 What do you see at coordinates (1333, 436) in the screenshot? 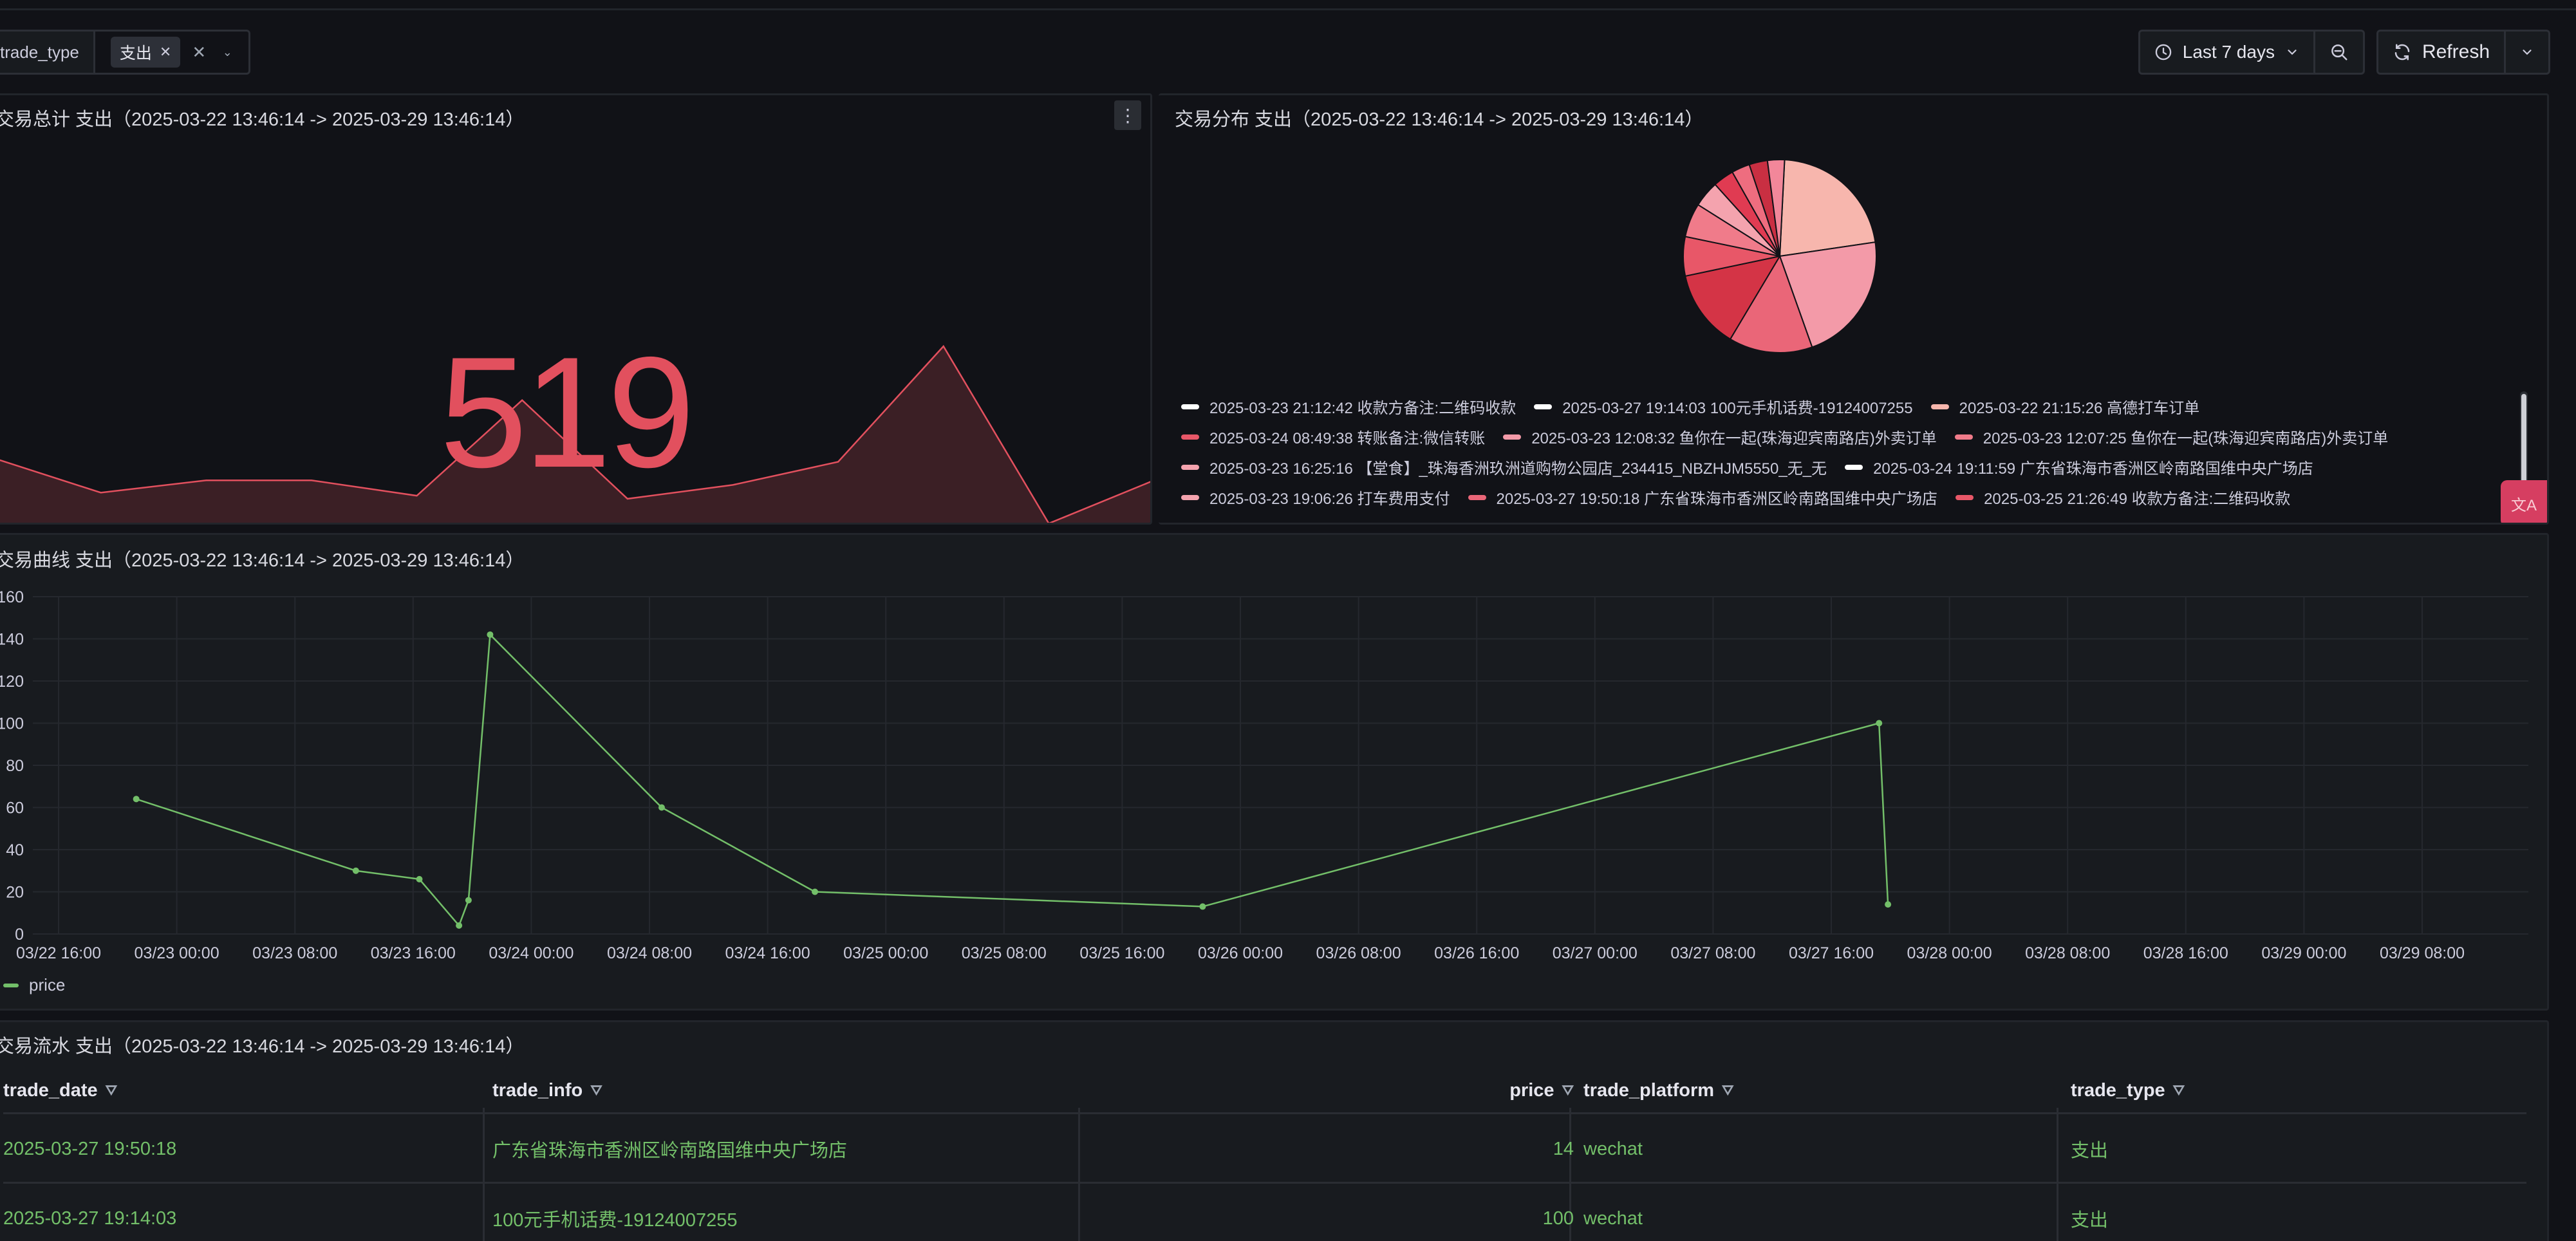
I see `legend-item: 2025-03-24 08:49:38 转账备注:微信转账` at bounding box center [1333, 436].